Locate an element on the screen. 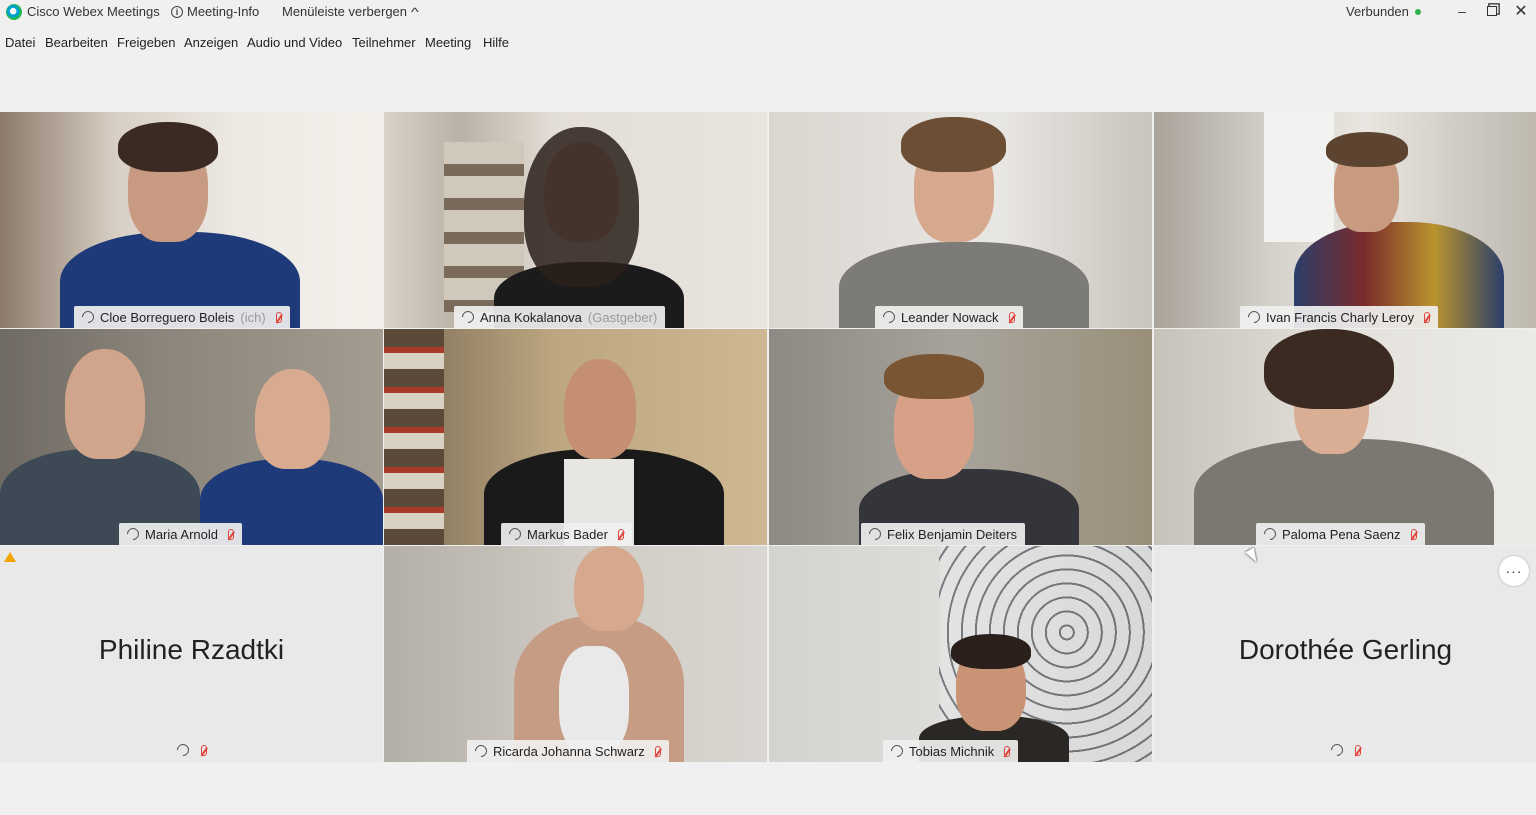  name-label: Ivan Francis Charly Leroy is located at coordinates (1339, 317).